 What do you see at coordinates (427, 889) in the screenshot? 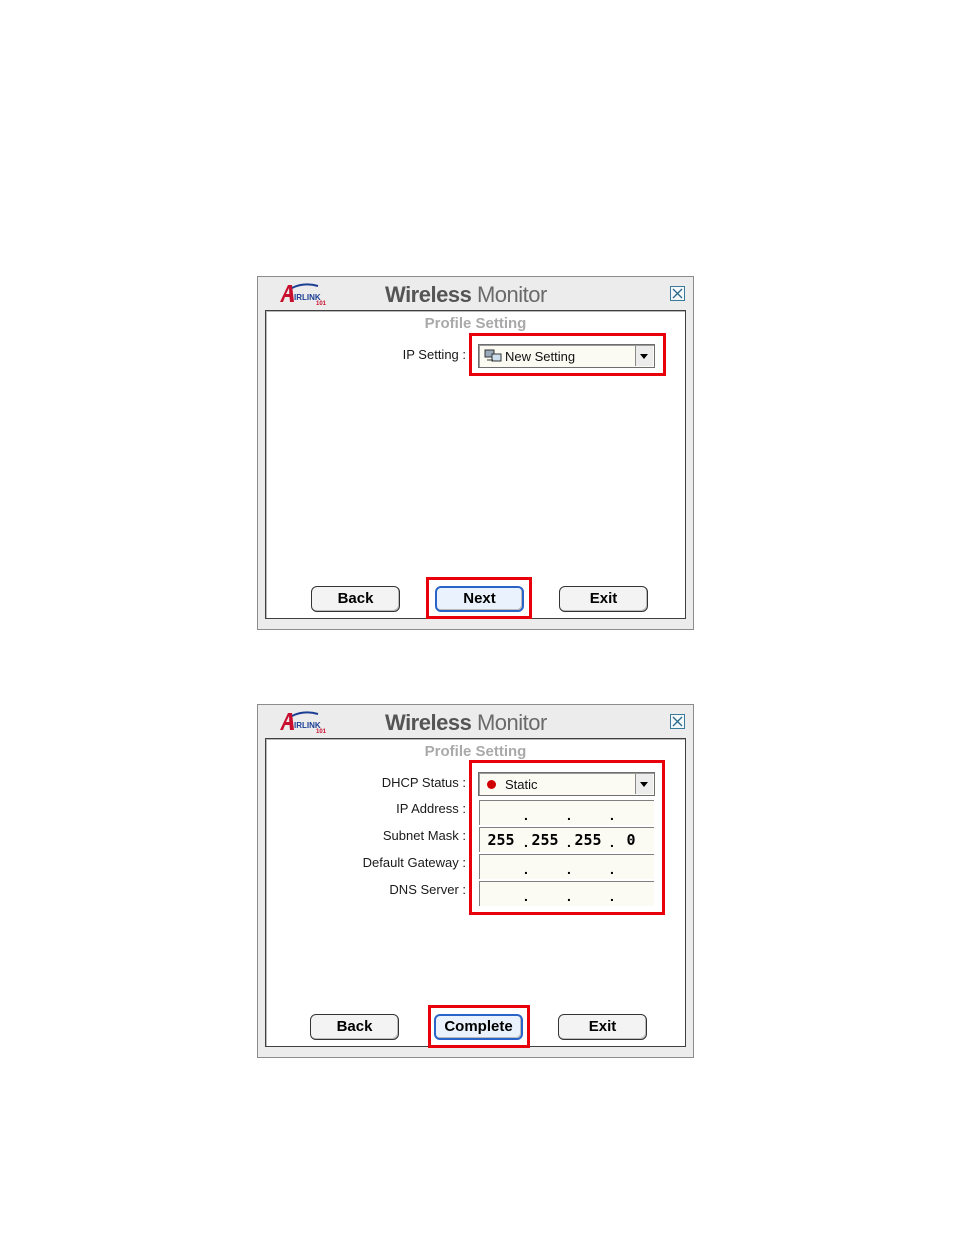
I see `dns-server-label: DNS Server :` at bounding box center [427, 889].